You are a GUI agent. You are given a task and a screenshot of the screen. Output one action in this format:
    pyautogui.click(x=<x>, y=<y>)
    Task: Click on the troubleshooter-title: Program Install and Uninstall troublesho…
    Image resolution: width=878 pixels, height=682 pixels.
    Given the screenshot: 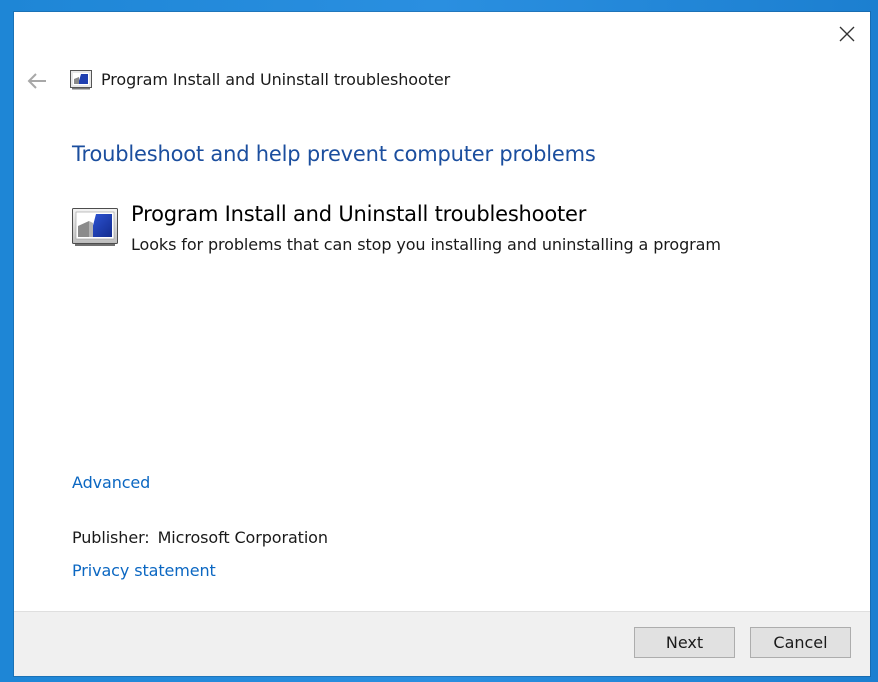 What is the action you would take?
    pyautogui.click(x=359, y=214)
    